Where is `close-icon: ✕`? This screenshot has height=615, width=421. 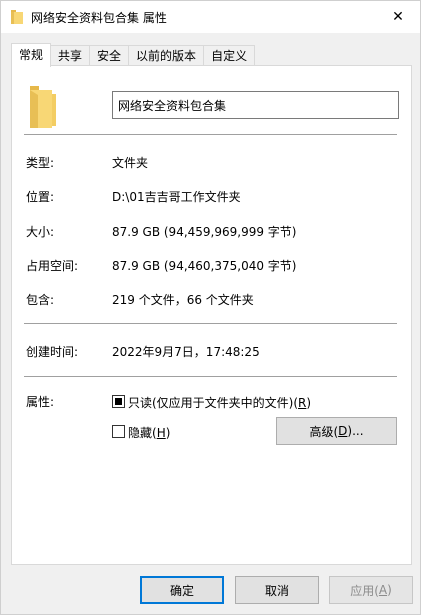 close-icon: ✕ is located at coordinates (398, 17).